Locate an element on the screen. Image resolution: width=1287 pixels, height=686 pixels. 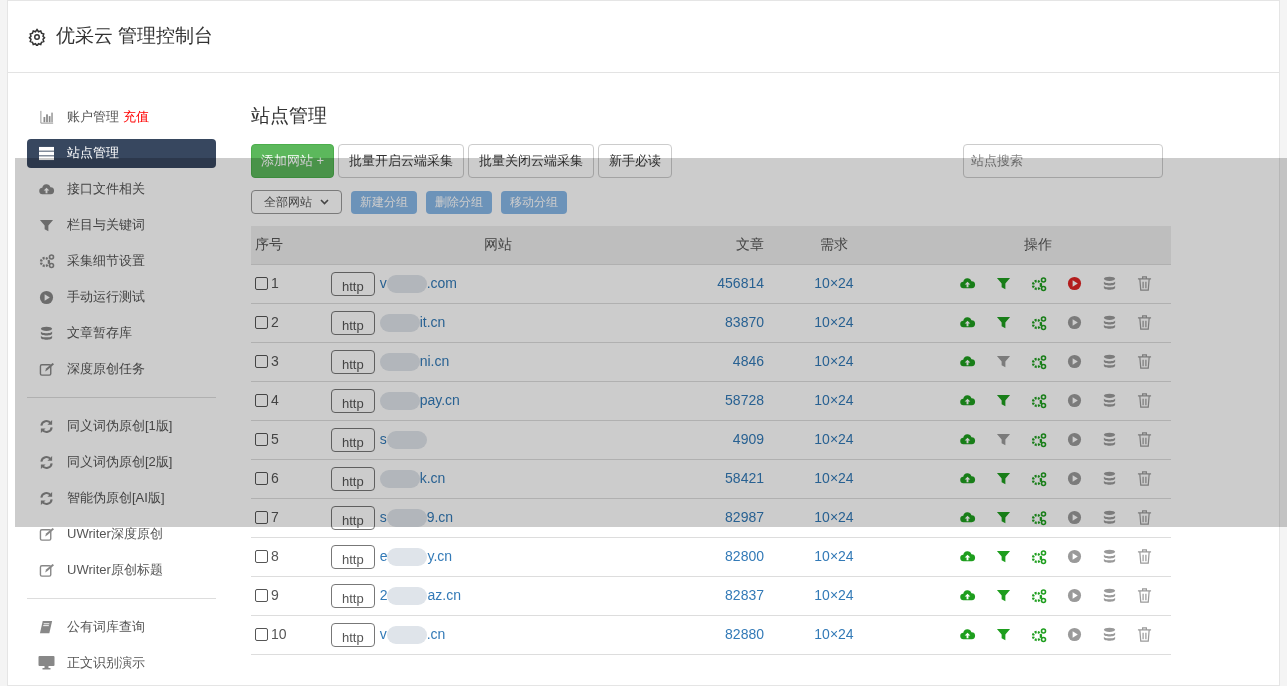
sidebar-item: 深度原创任务 is located at coordinates (121, 369).